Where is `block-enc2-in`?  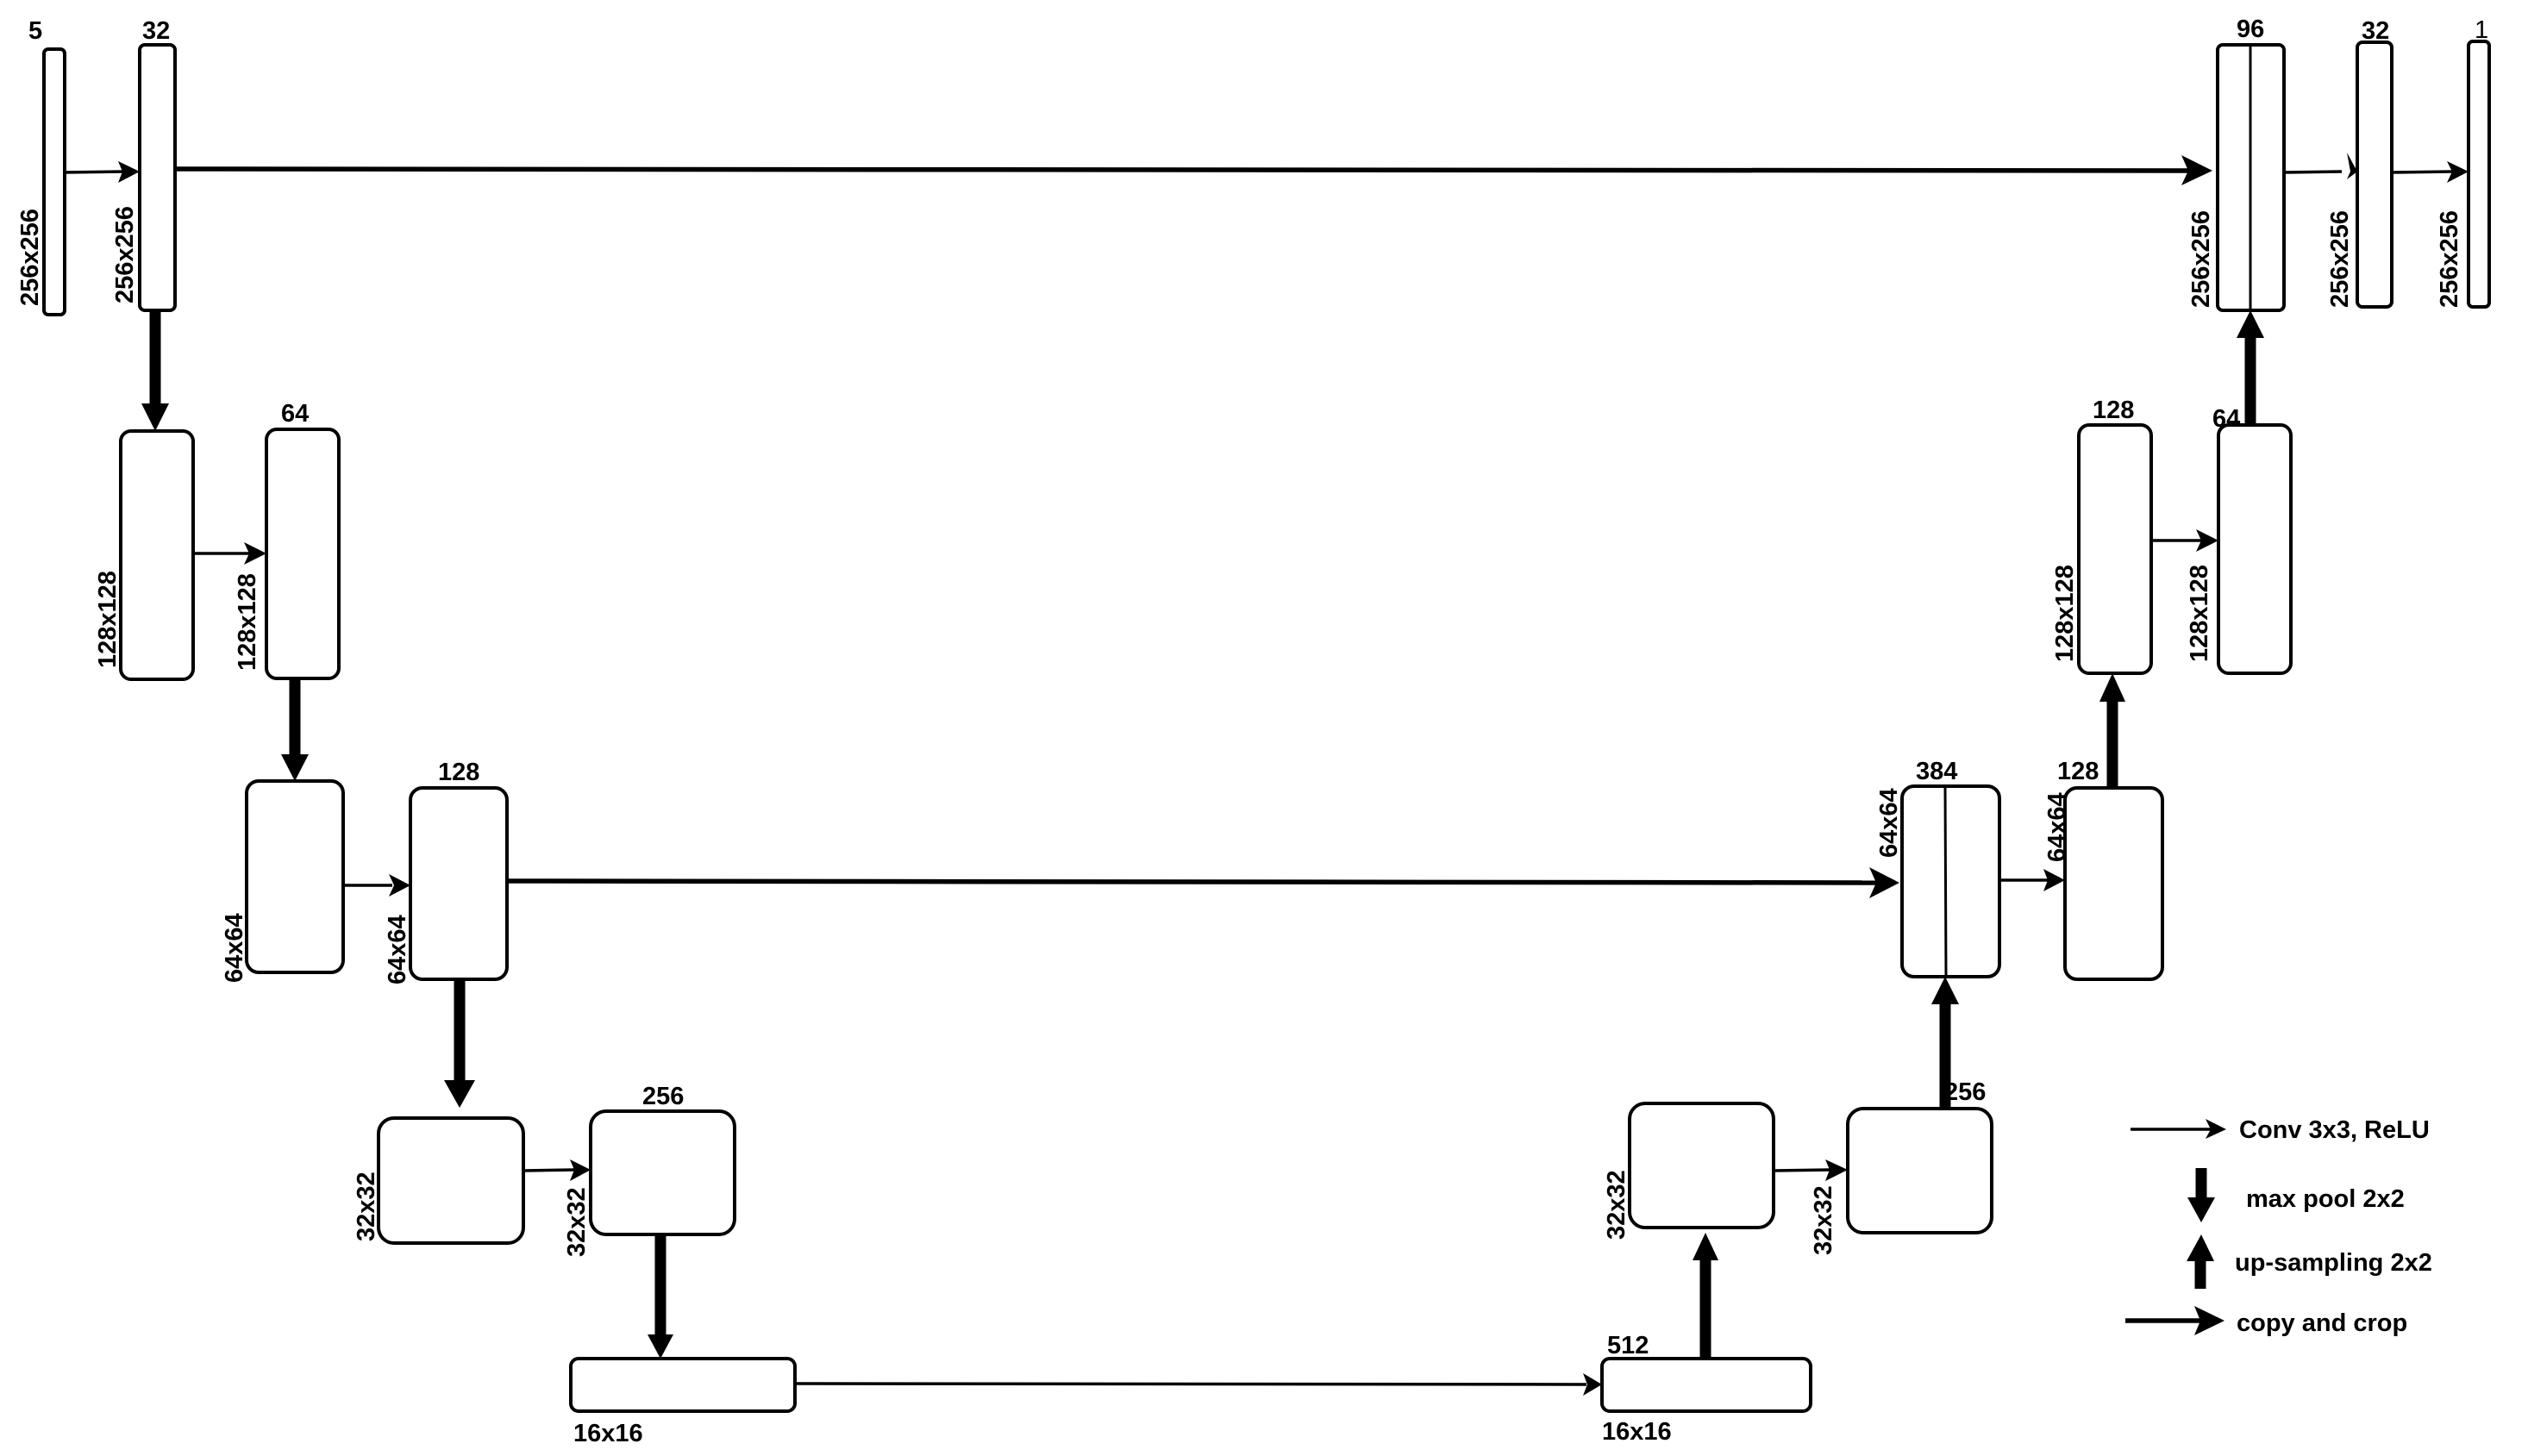 block-enc2-in is located at coordinates (157, 555).